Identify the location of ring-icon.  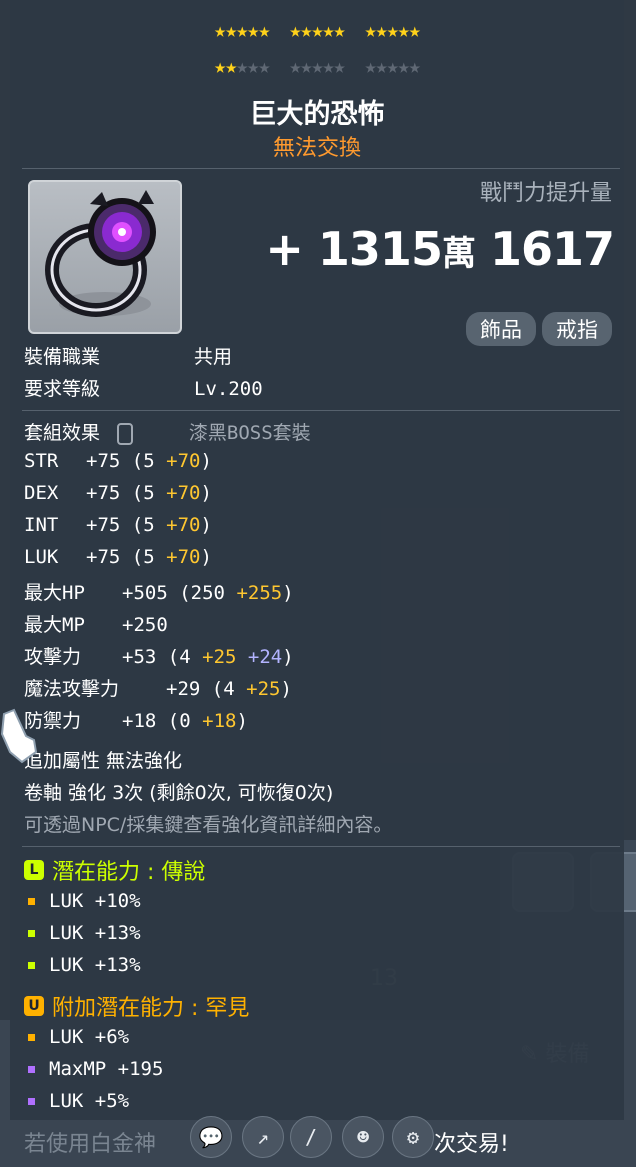
(100, 253).